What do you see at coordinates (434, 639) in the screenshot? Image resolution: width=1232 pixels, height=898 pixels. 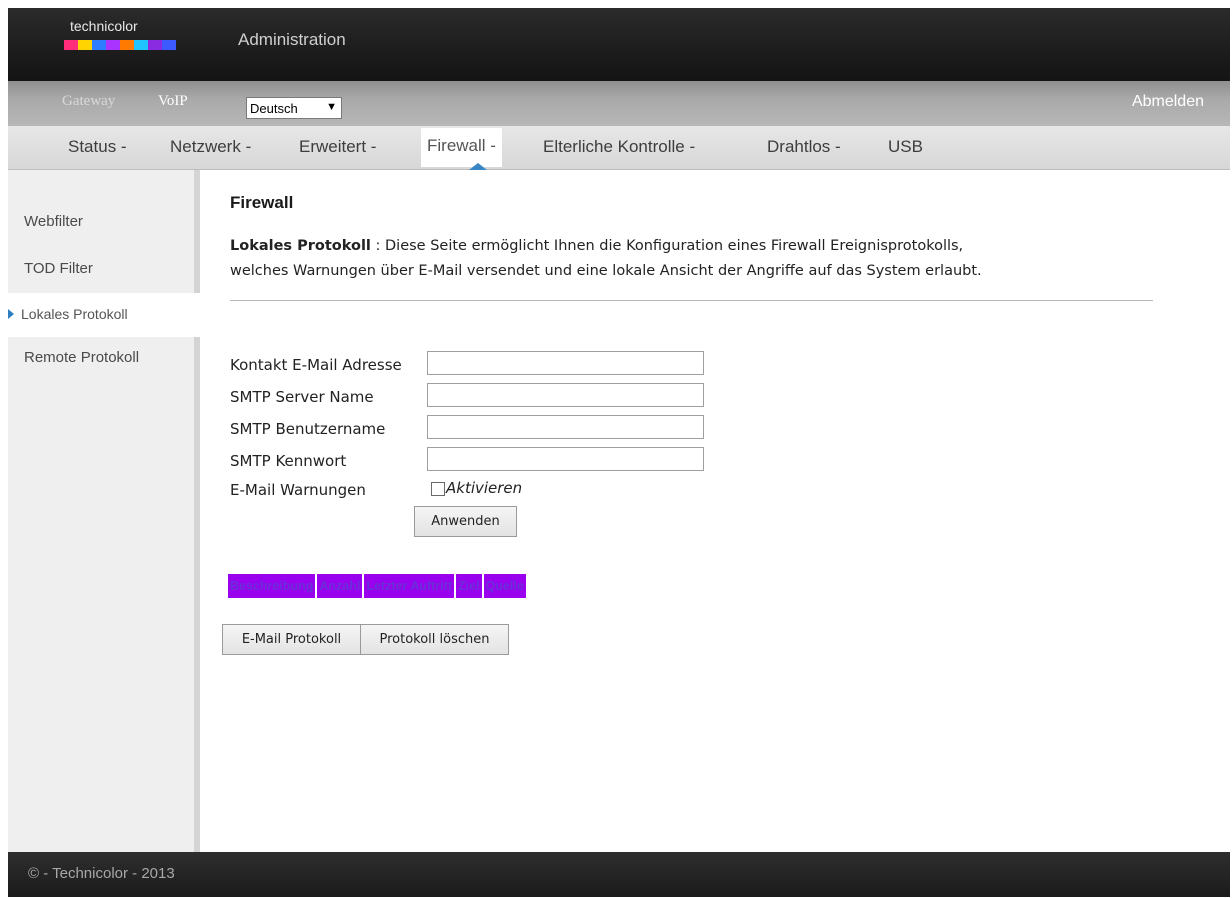 I see `clear-log-button: Protokoll löschen` at bounding box center [434, 639].